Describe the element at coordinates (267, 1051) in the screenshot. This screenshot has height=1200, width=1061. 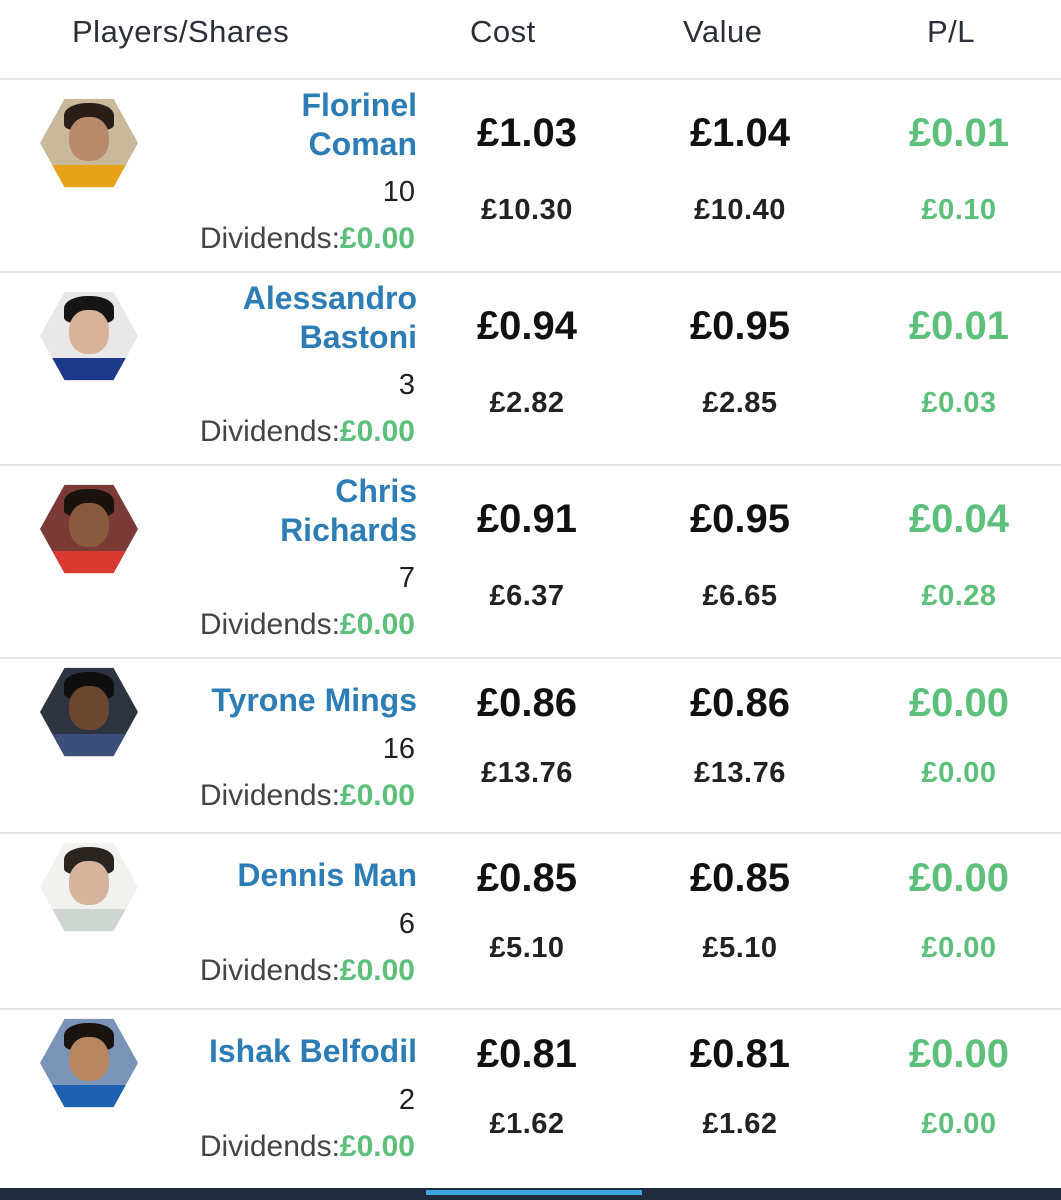
I see `player-name: Ishak Belfodil` at that location.